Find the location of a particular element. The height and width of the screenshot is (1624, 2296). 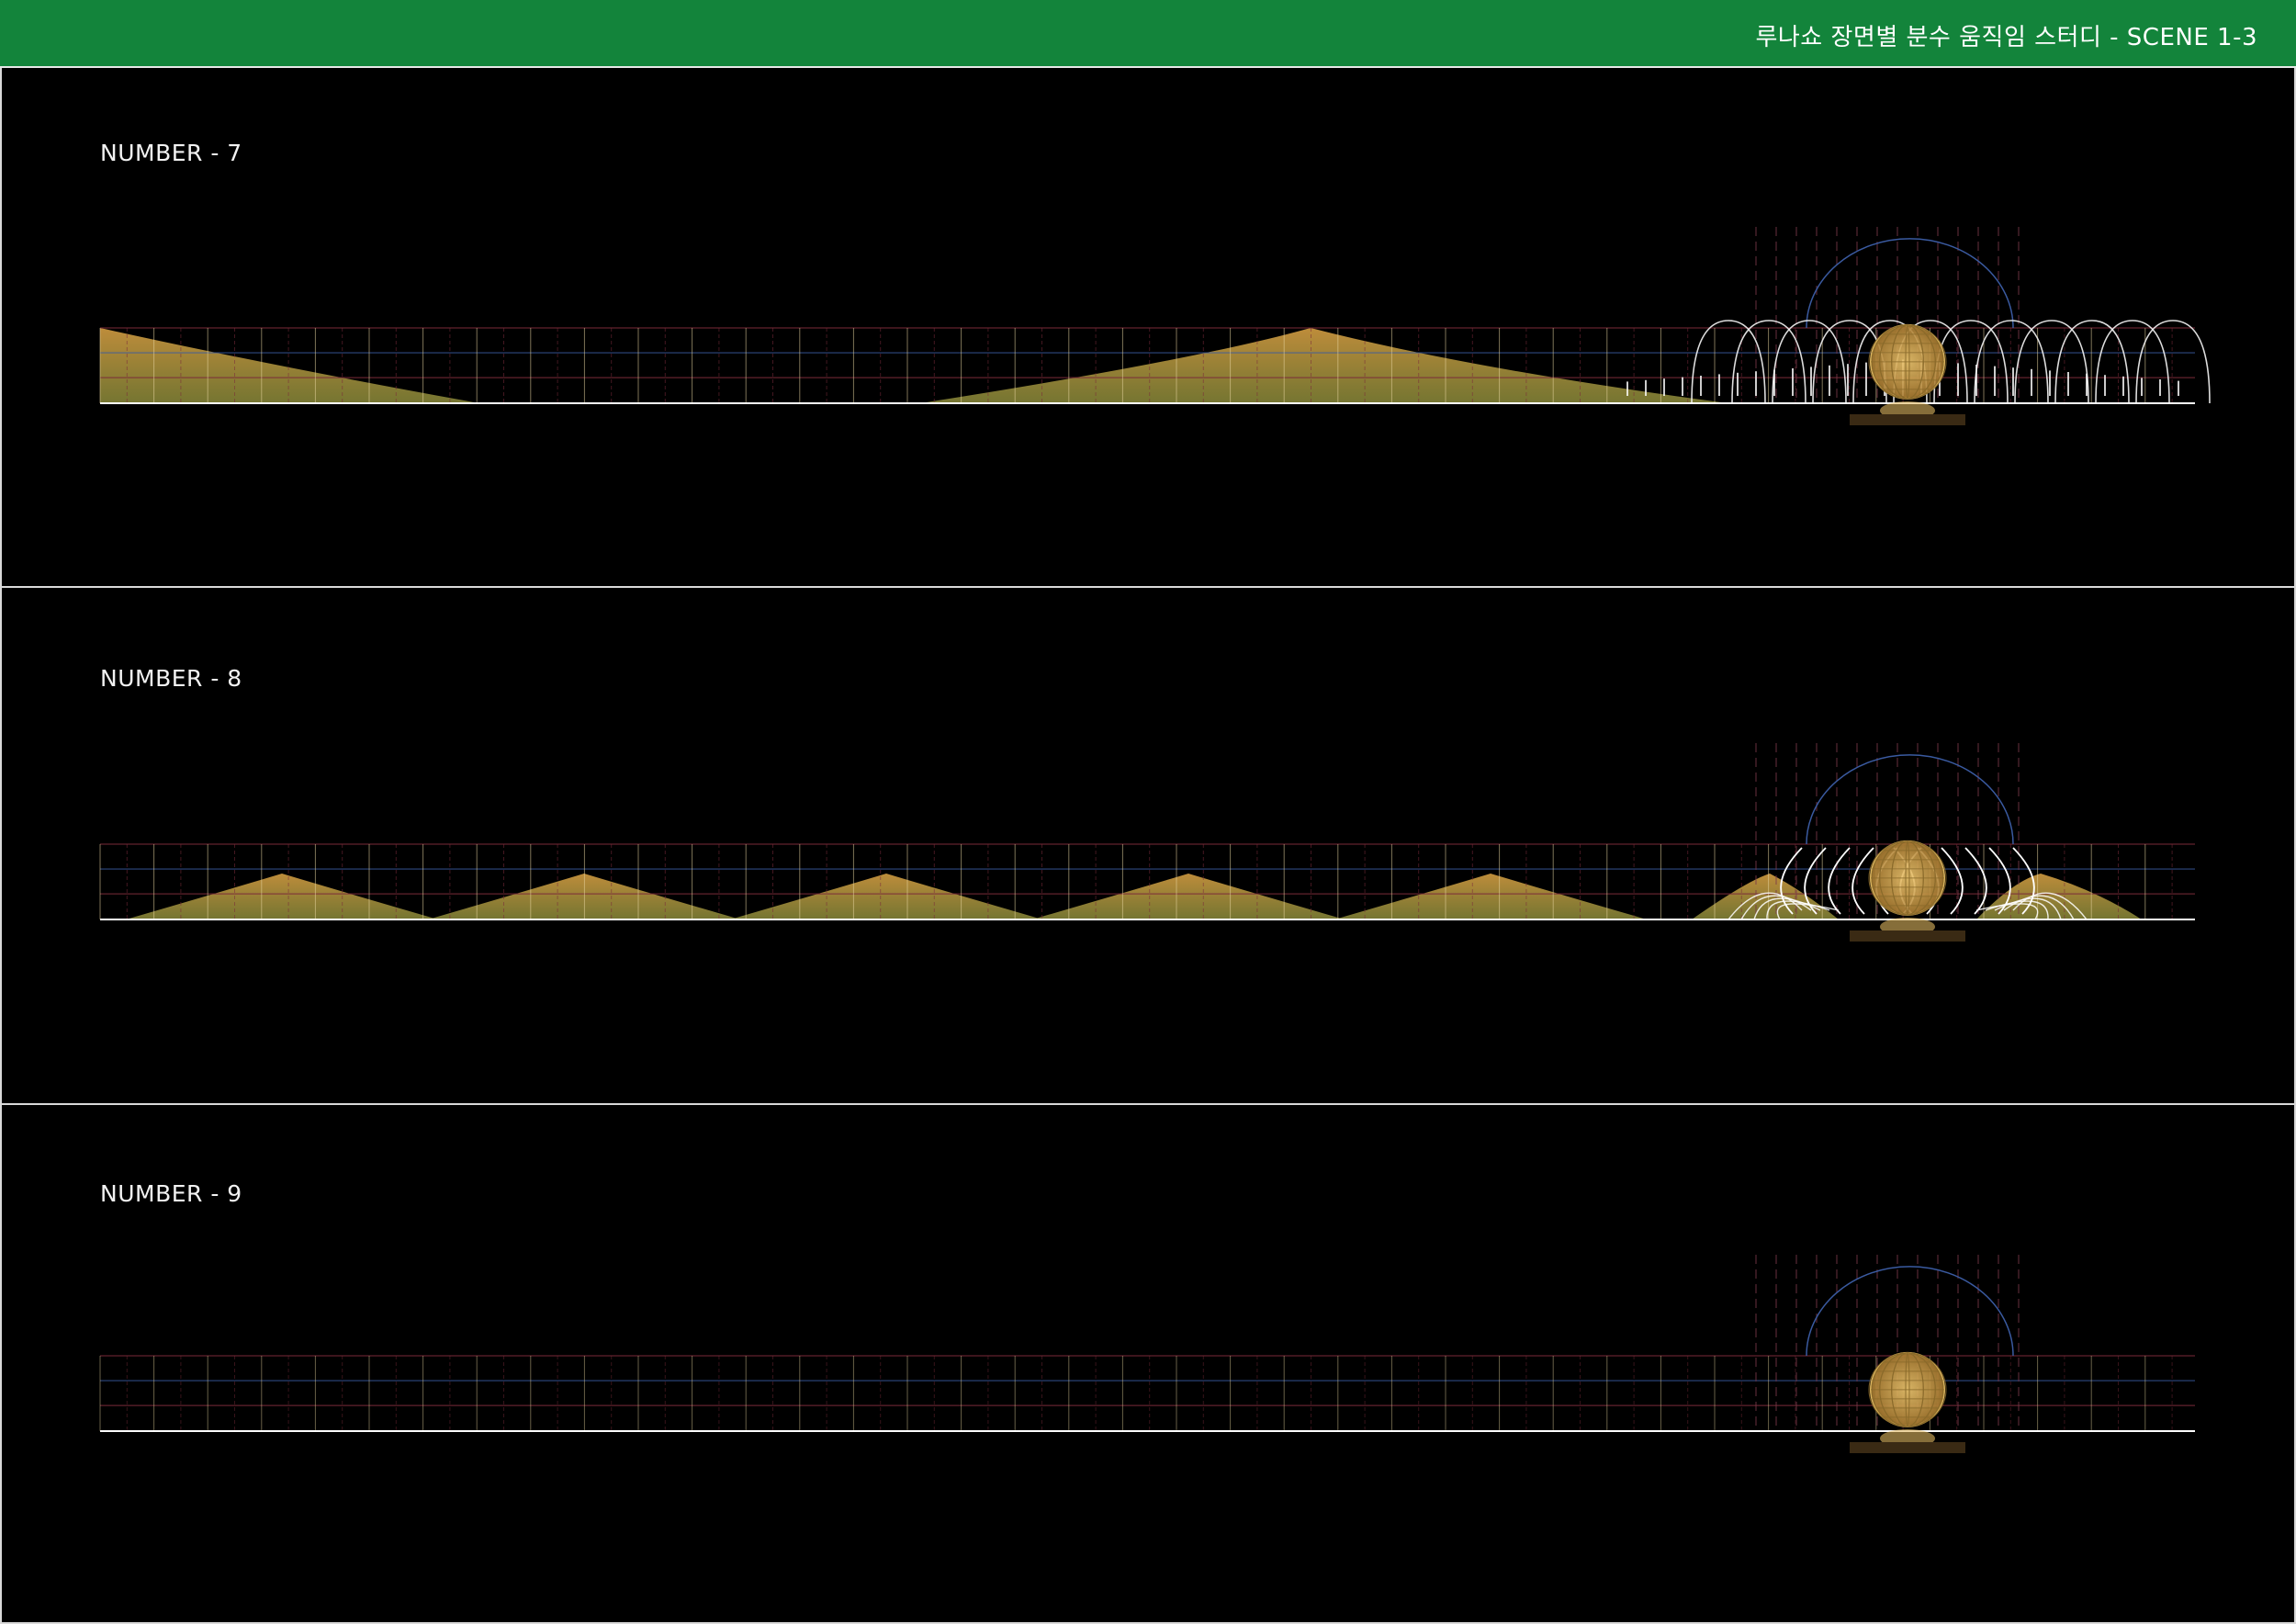

water-curtain is located at coordinates (914, 365).